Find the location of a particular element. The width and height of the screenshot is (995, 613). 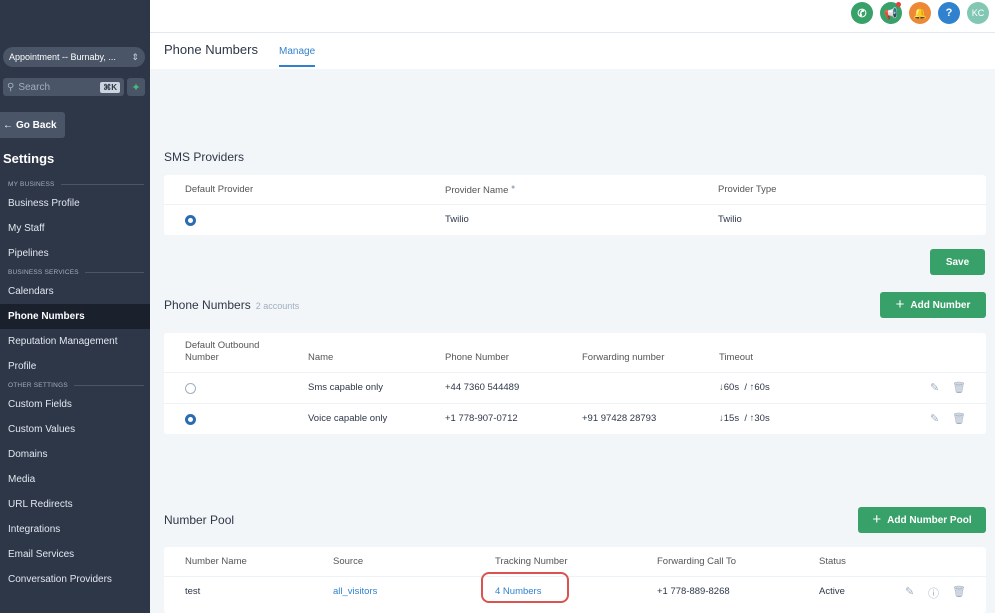

timeout-out: 60s is located at coordinates (762, 387).